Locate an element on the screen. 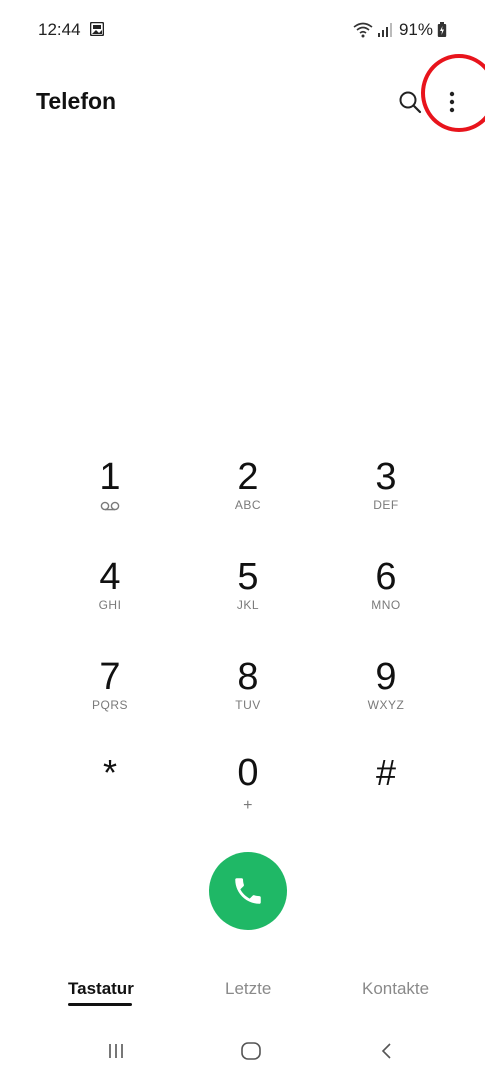 The image size is (485, 1072). app-title: Telefon is located at coordinates (76, 101).